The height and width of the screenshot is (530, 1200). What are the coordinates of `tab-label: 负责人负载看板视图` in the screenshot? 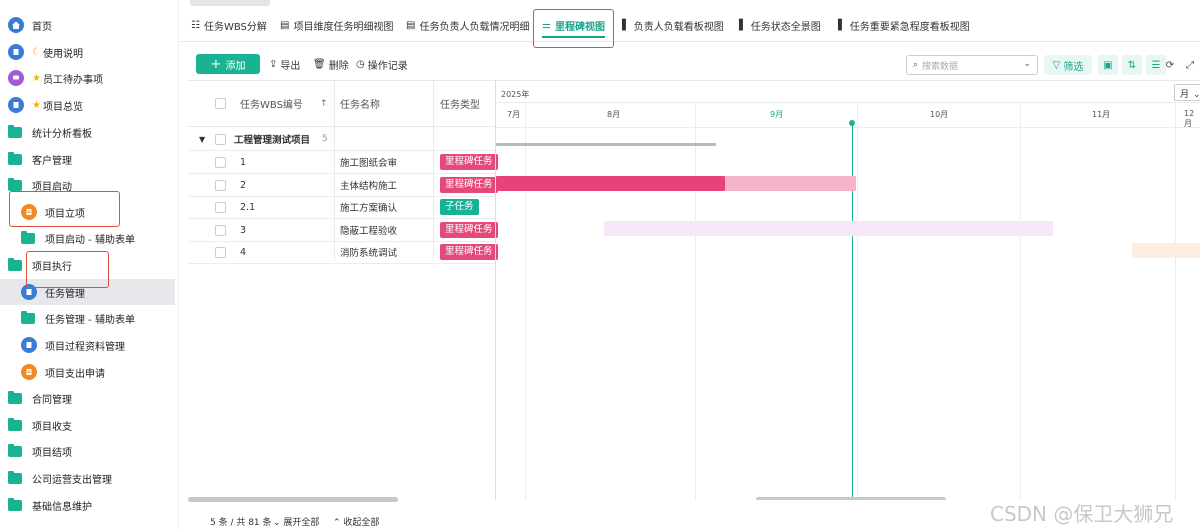 It's located at (678, 27).